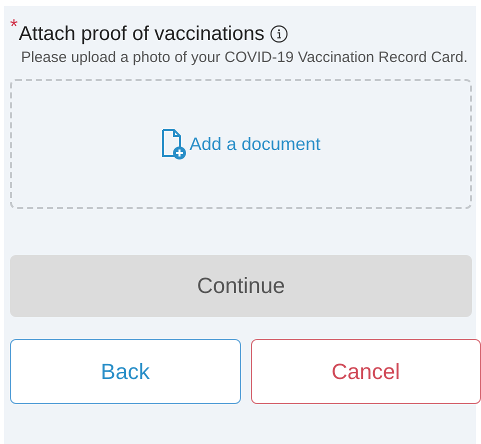  Describe the element at coordinates (279, 34) in the screenshot. I see `info-icon` at that location.